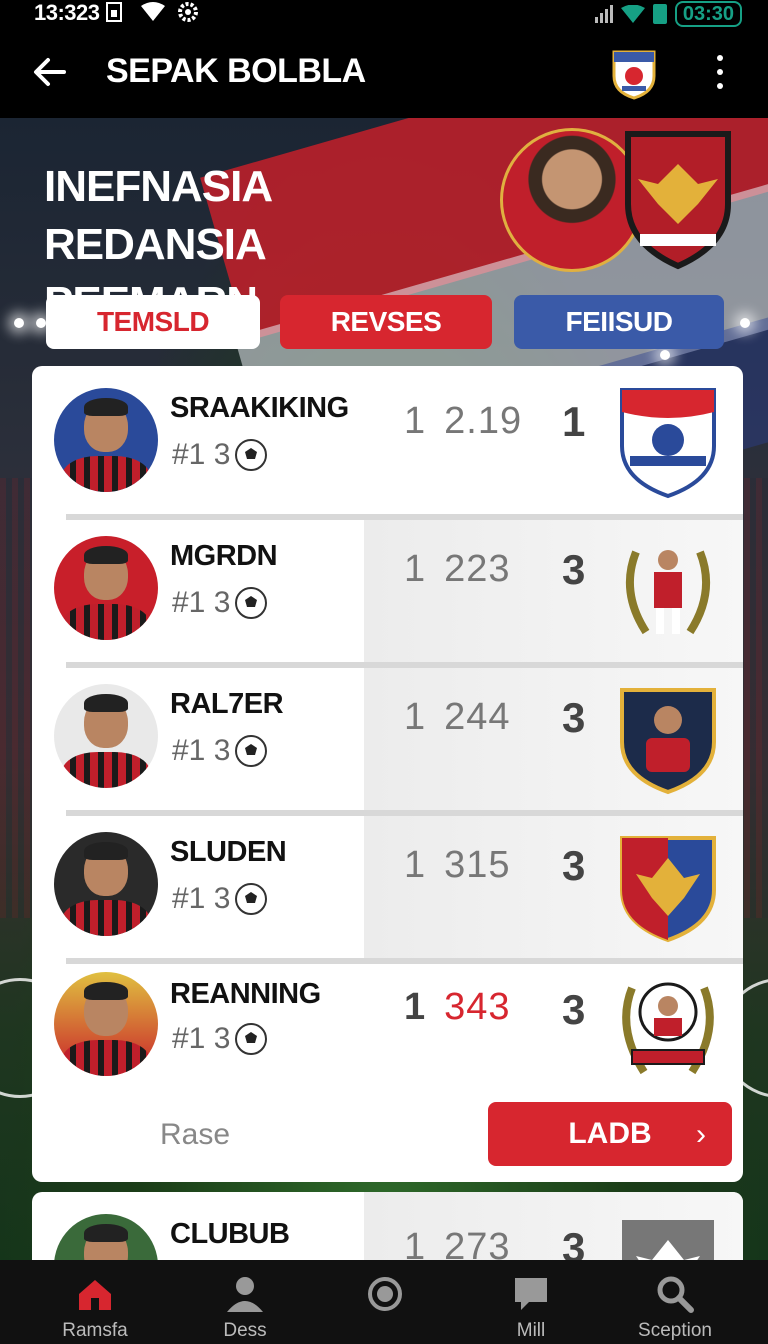 This screenshot has height=1344, width=768. Describe the element at coordinates (386, 322) in the screenshot. I see `tab-second: REVSES` at that location.